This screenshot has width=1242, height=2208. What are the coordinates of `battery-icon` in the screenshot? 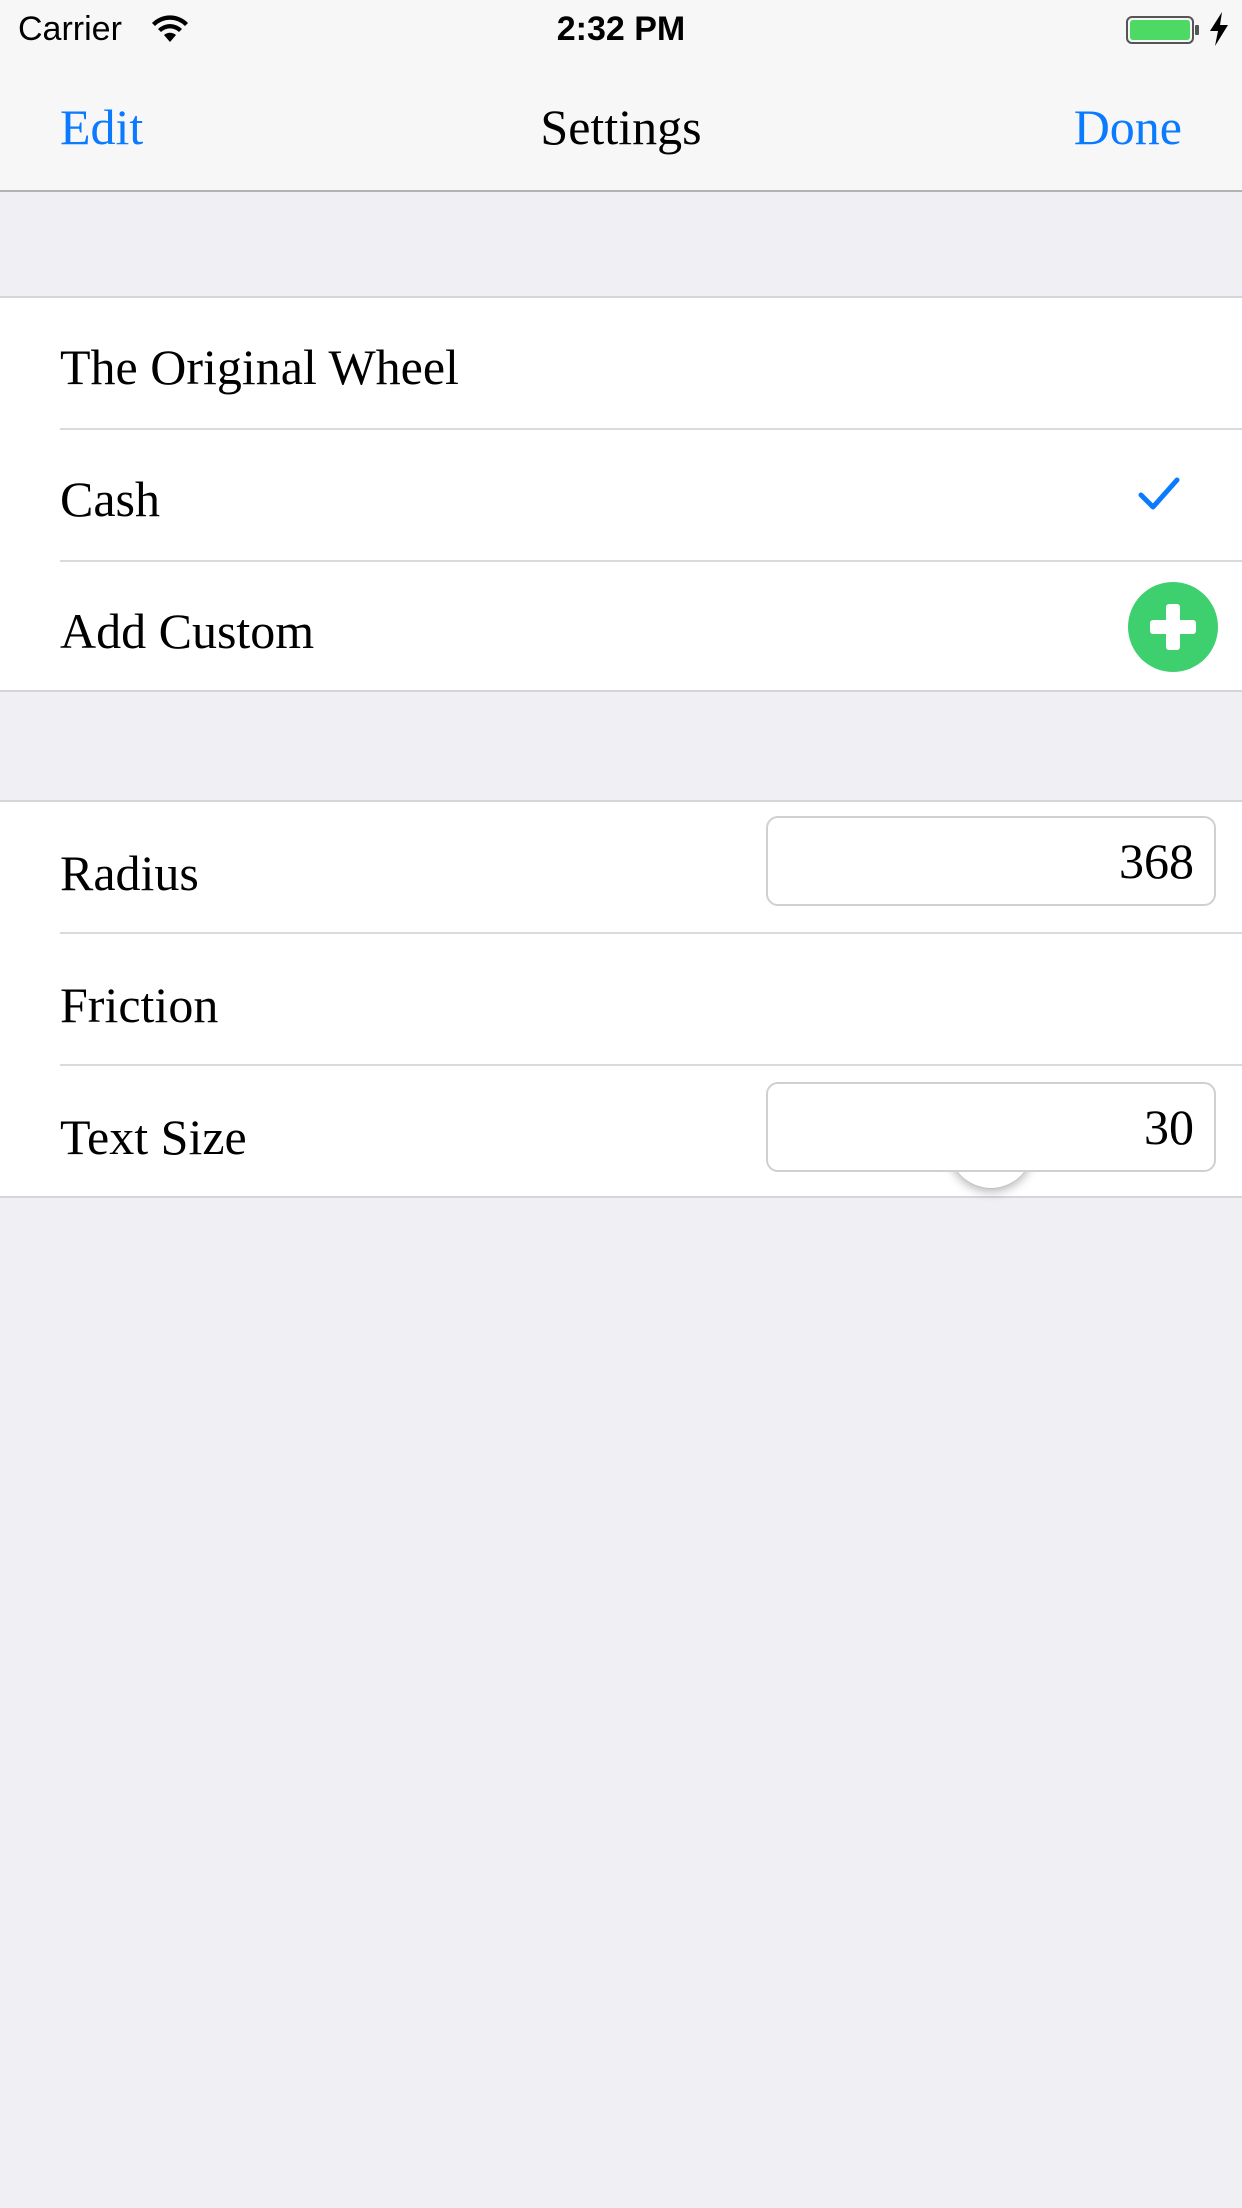 It's located at (1162, 30).